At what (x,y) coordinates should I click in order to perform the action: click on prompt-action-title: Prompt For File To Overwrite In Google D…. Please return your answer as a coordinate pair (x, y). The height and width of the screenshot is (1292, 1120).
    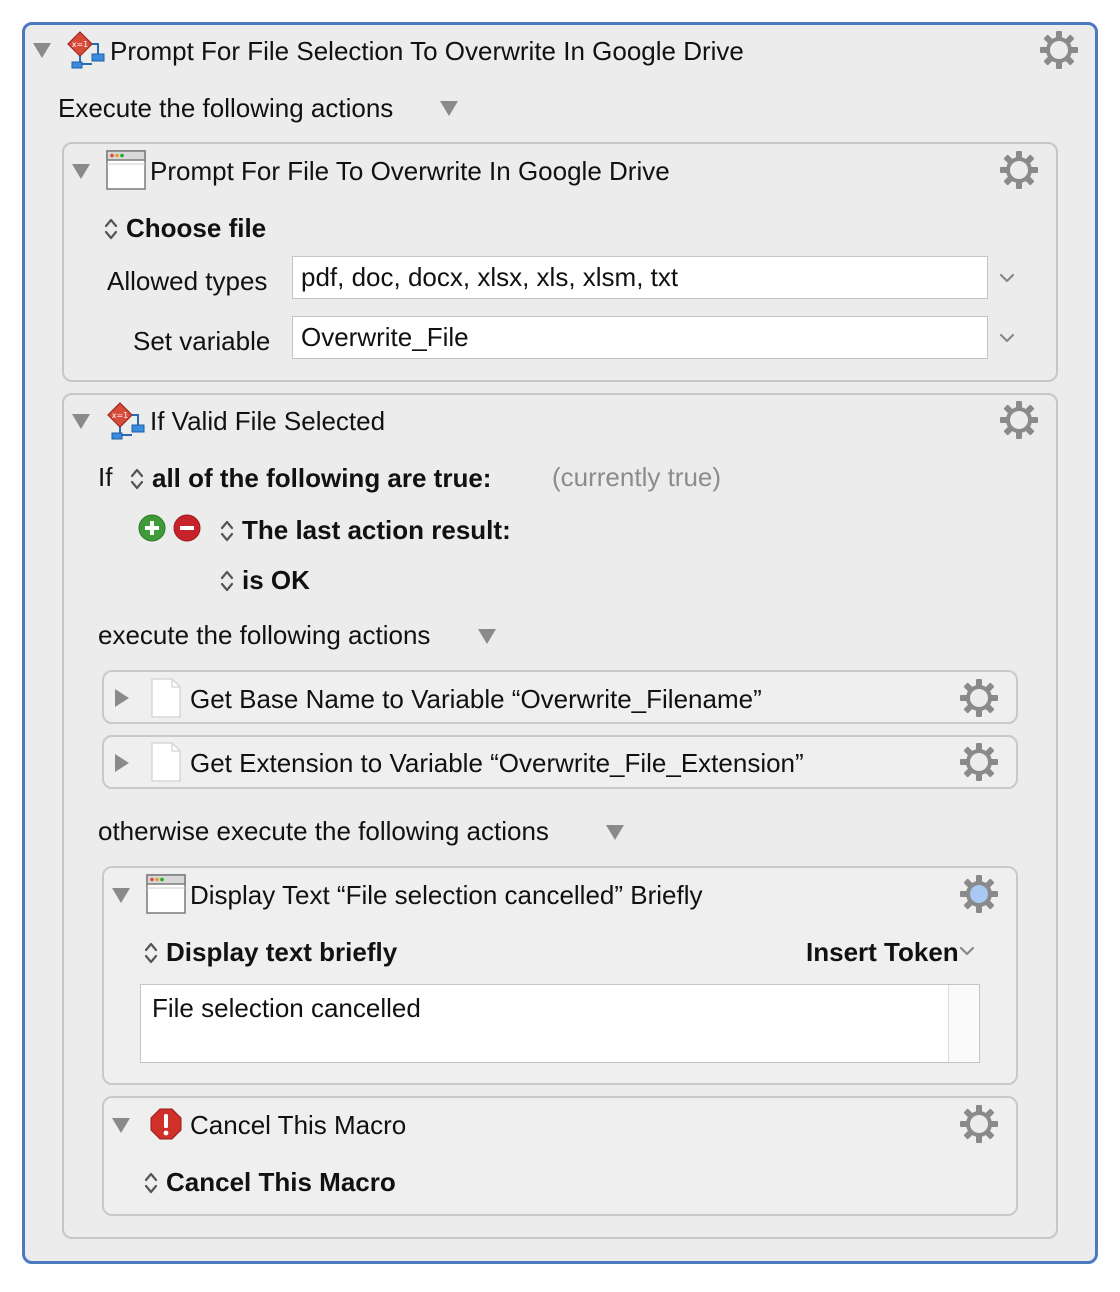
    Looking at the image, I should click on (410, 171).